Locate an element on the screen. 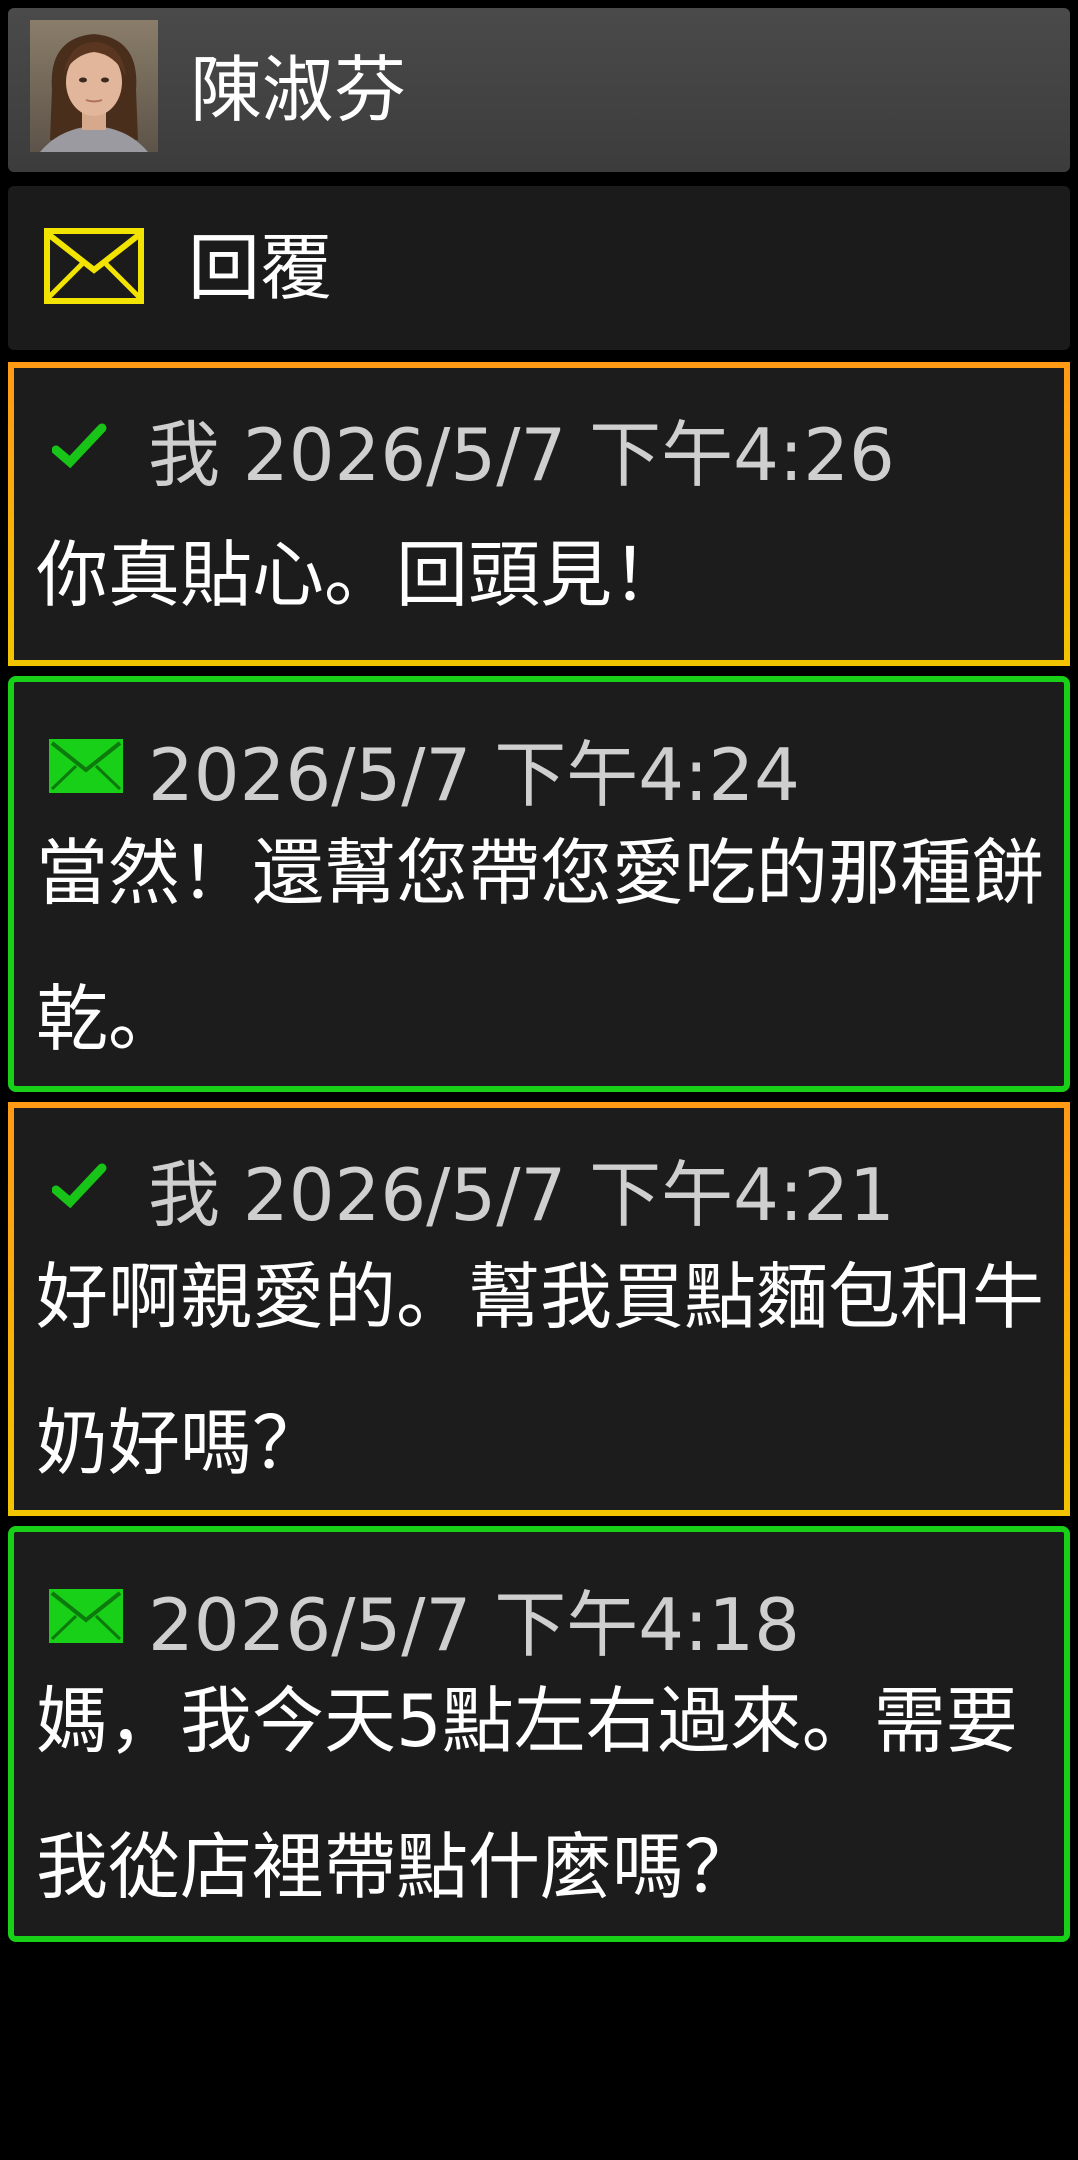  message-item: 我 2026/5/7 下午4:26 你真貼心。回頭見！ is located at coordinates (539, 514).